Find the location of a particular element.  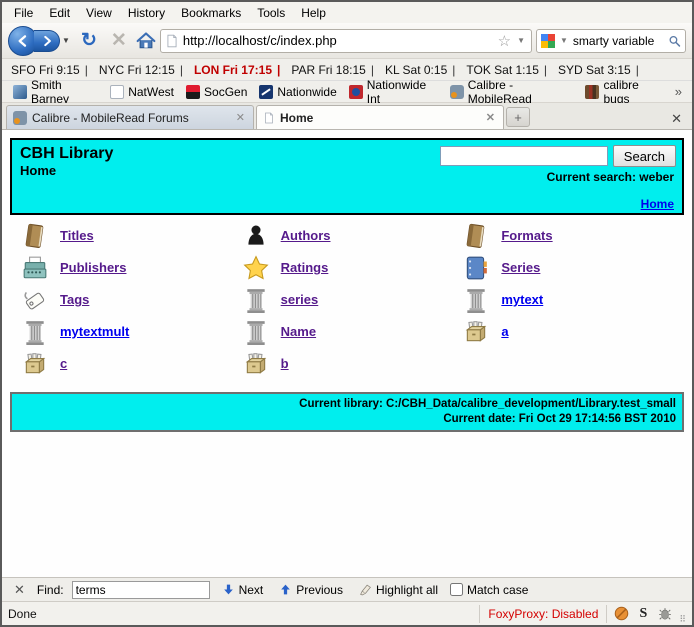

reload-icon: ↻ is located at coordinates (89, 40).